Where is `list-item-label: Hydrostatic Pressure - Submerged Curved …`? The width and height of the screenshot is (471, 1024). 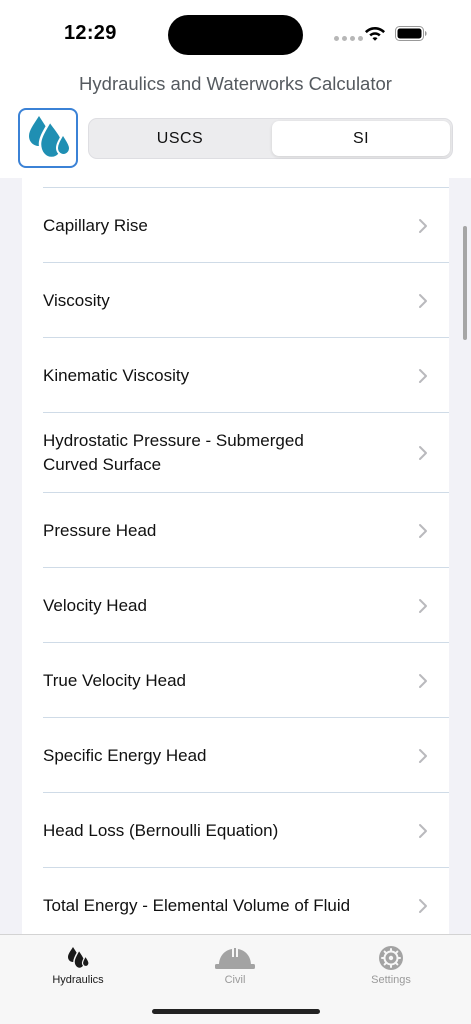 list-item-label: Hydrostatic Pressure - Submerged Curved … is located at coordinates (173, 453).